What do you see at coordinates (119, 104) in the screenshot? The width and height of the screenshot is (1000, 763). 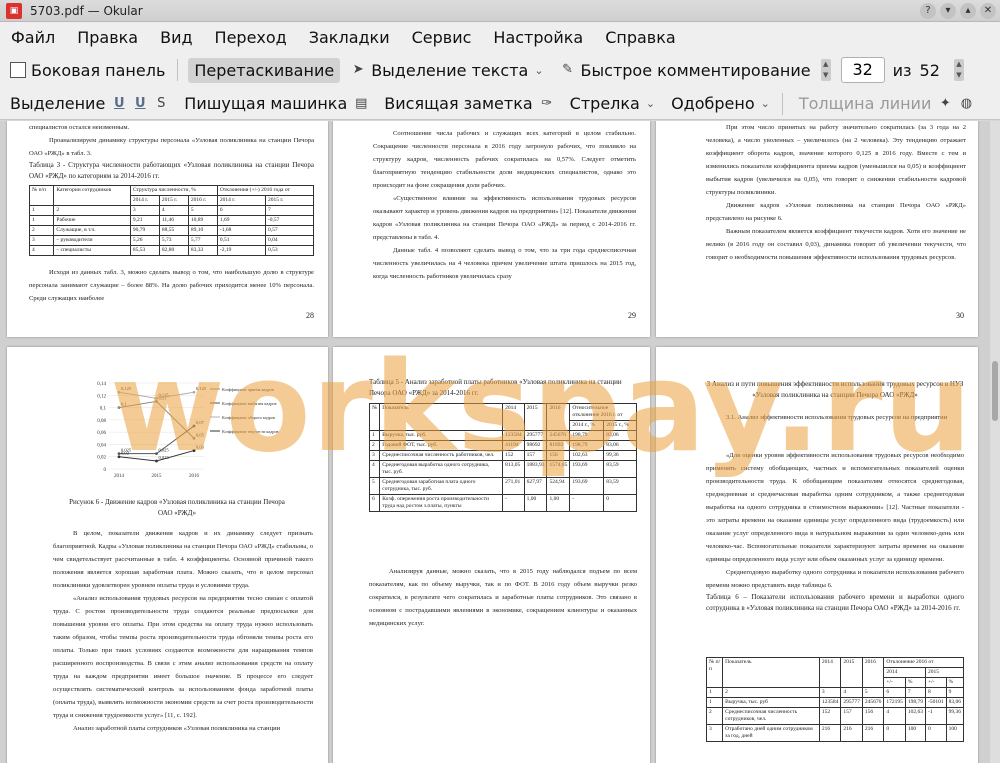 I see `underline-icon: U` at bounding box center [119, 104].